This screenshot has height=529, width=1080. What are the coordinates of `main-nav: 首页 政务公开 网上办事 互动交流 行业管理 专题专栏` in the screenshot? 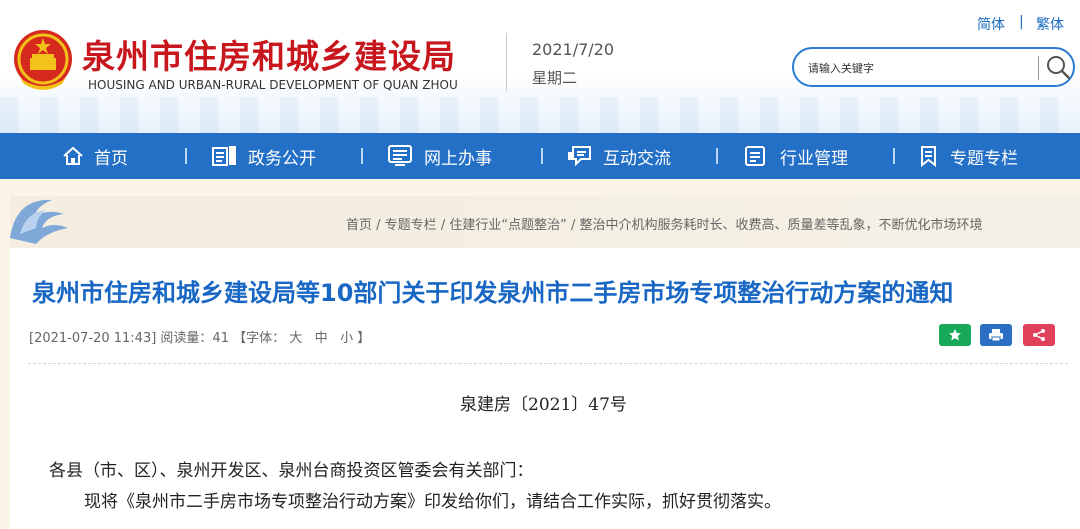 It's located at (540, 156).